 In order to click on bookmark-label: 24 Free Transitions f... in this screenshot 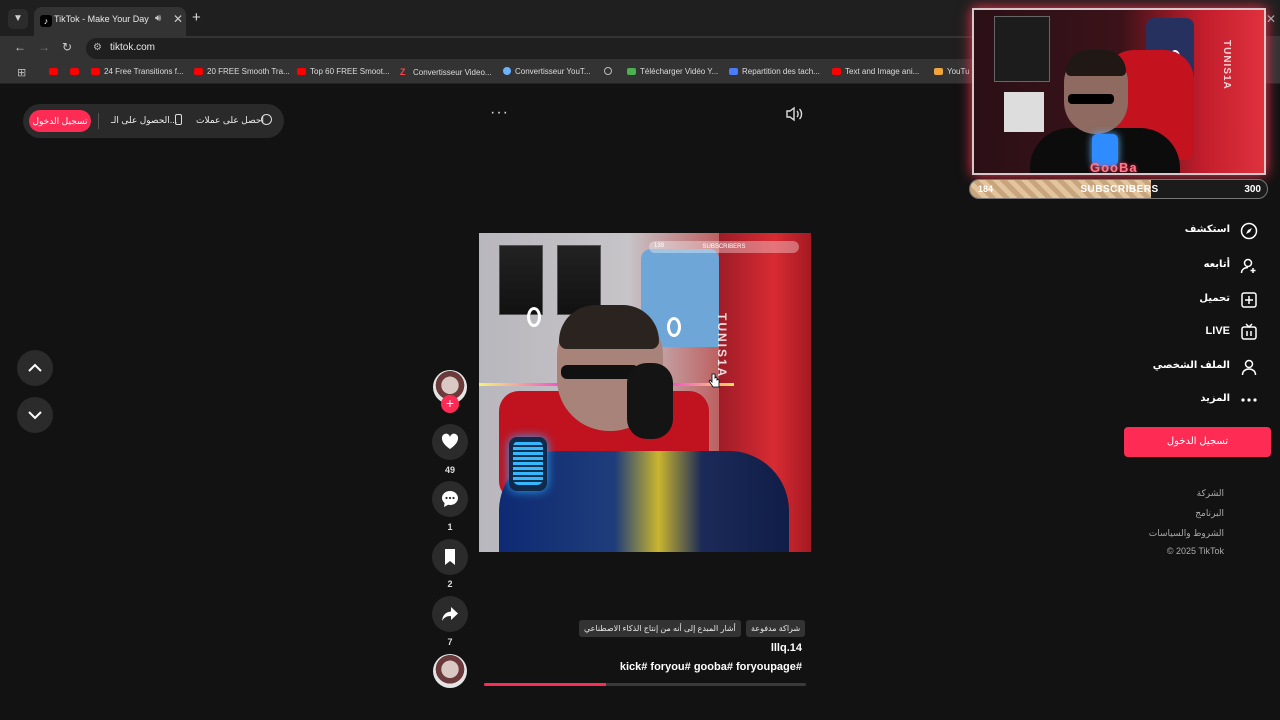, I will do `click(144, 71)`.